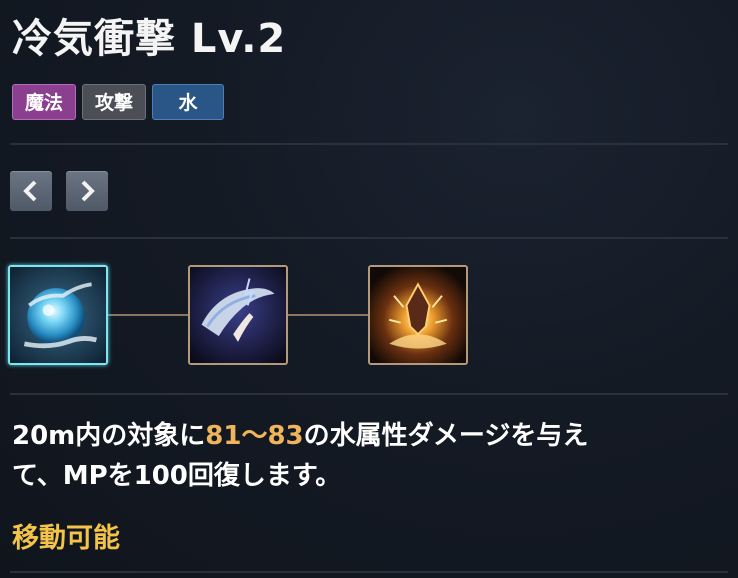 This screenshot has width=738, height=578. I want to click on skill-node-water-orb, so click(58, 315).